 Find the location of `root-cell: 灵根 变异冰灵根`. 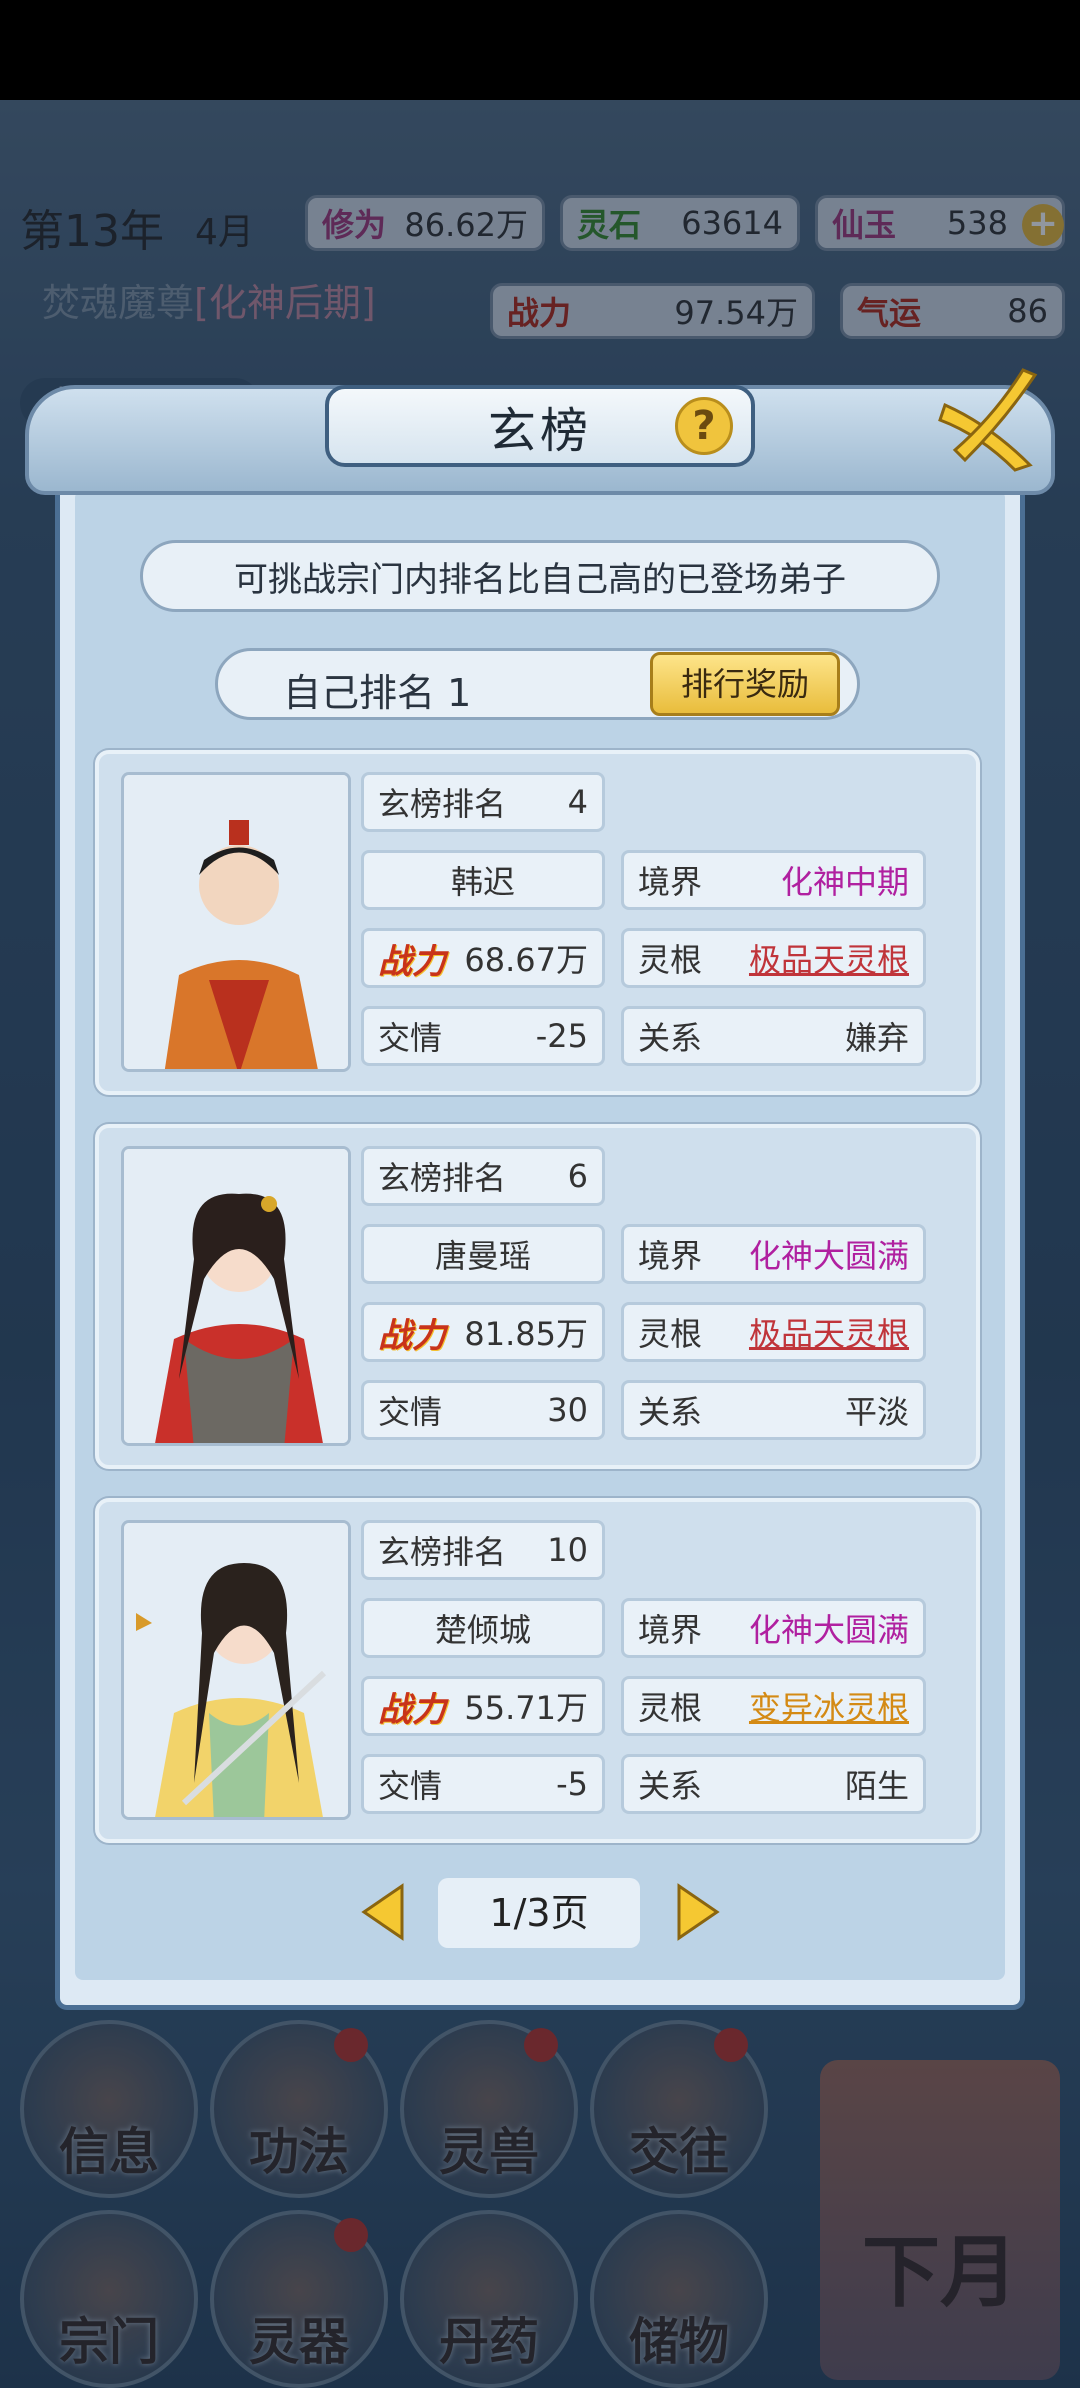

root-cell: 灵根 变异冰灵根 is located at coordinates (773, 1706).